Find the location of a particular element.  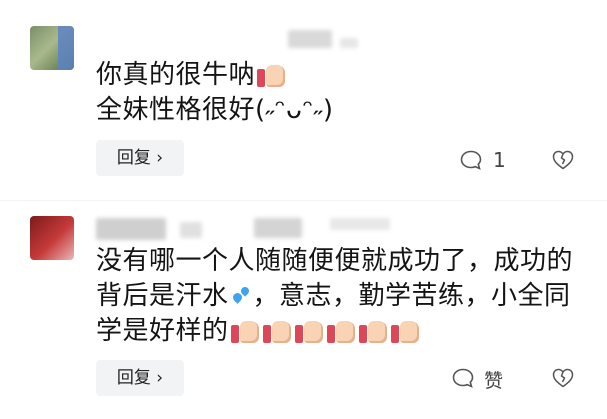

like-count: 1 is located at coordinates (499, 160).